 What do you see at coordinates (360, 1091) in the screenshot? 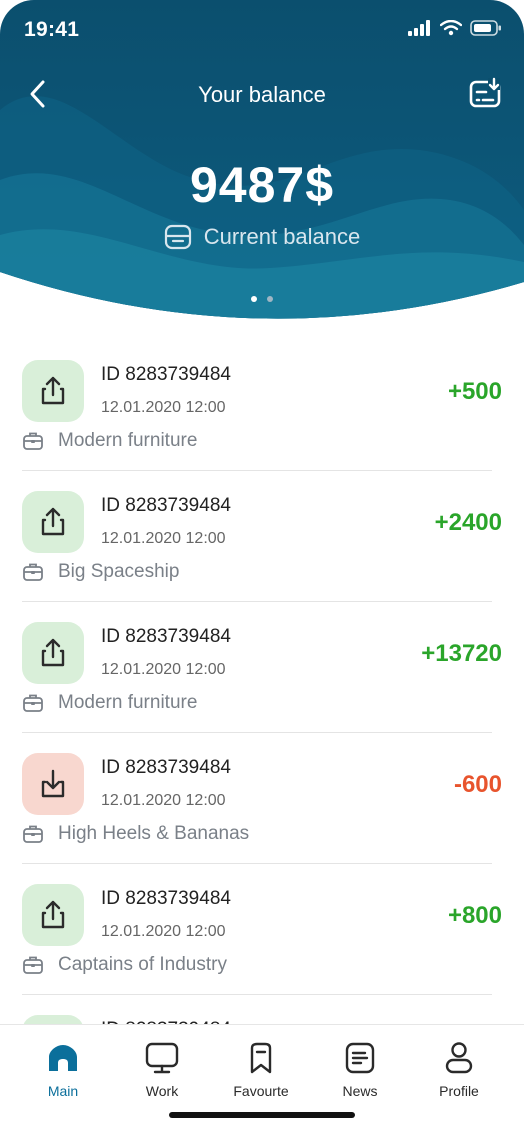
I see `tab-label: News` at bounding box center [360, 1091].